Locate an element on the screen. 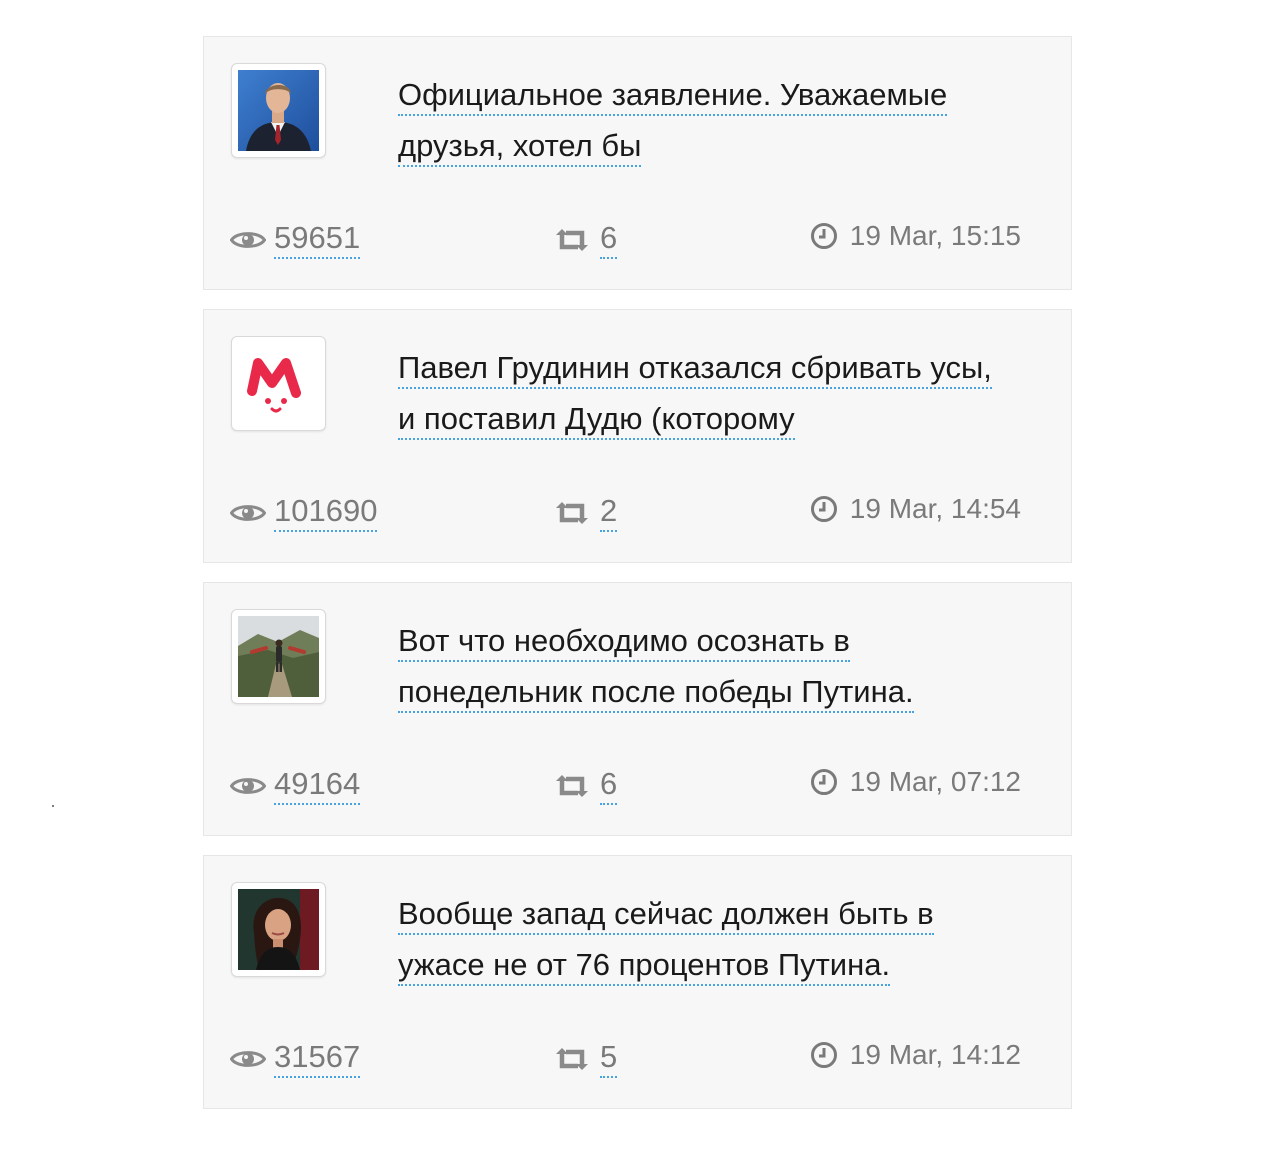  post-stats: 101690 2 19 Mar, 14:54 is located at coordinates (625, 513).